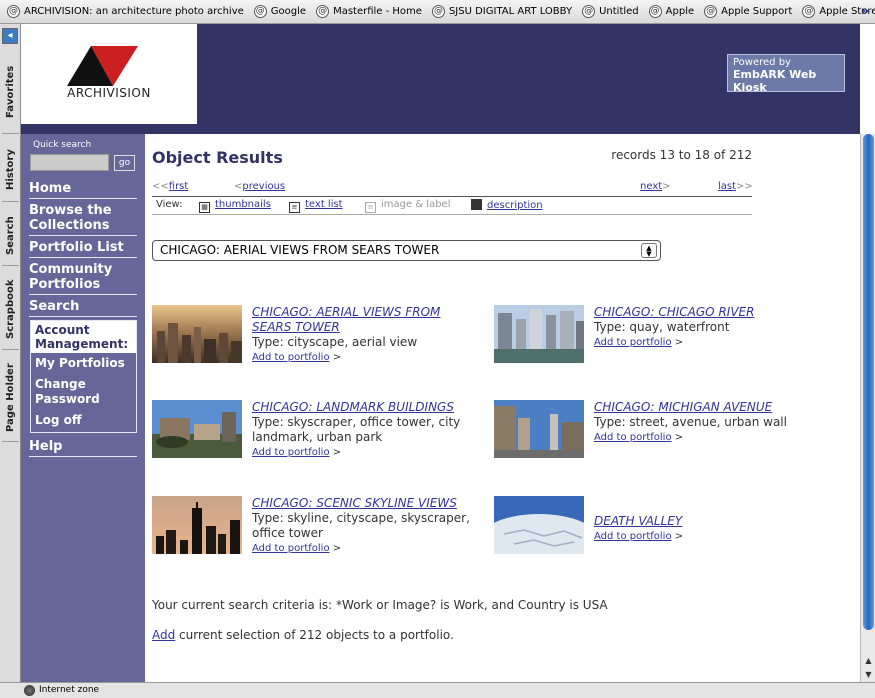  Describe the element at coordinates (610, 11) in the screenshot. I see `favorite-link-untitled: @ Untitled` at that location.